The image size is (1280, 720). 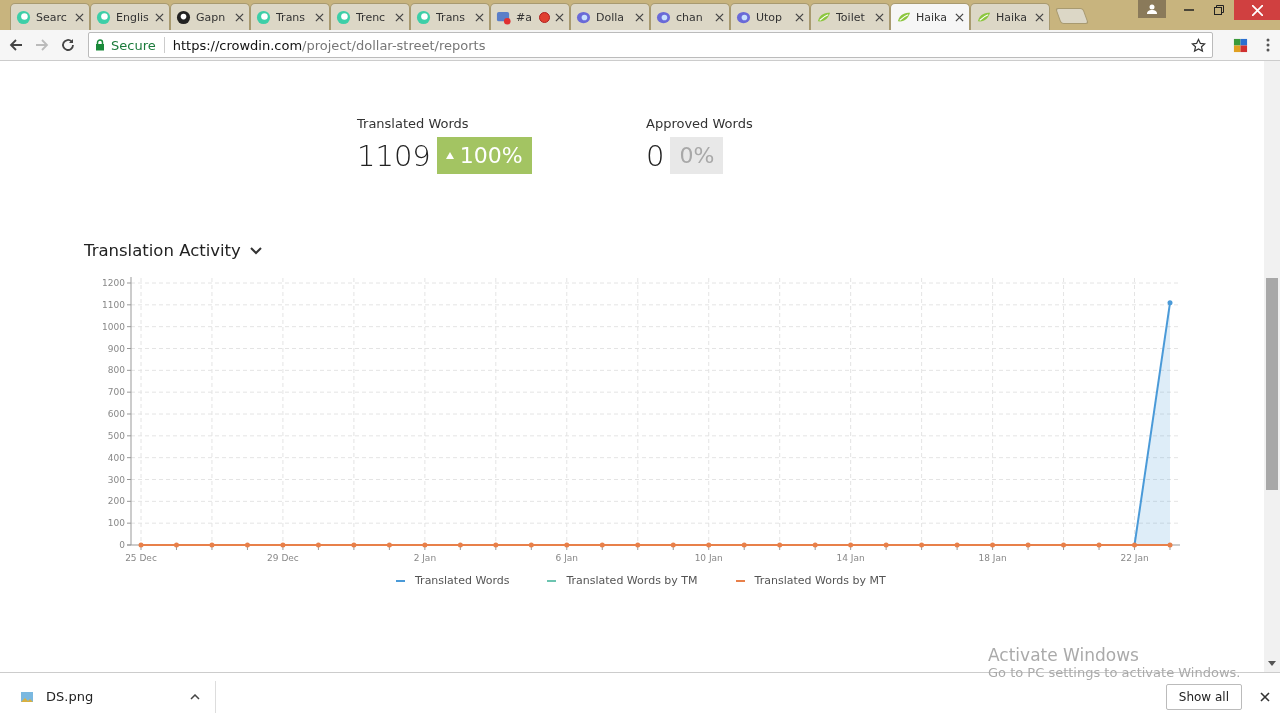 I want to click on download-item: DS.png, so click(x=110, y=696).